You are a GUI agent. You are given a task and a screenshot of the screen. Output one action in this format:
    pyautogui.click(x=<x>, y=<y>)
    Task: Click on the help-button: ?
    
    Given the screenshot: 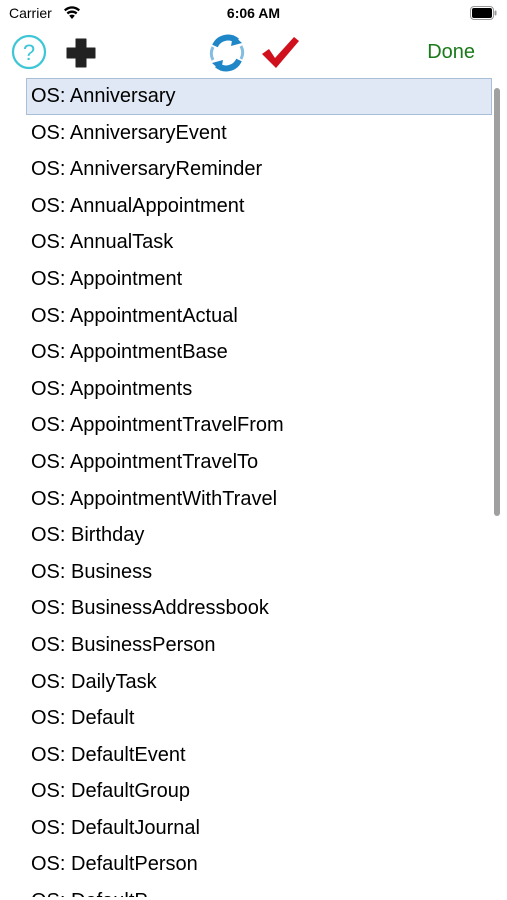 What is the action you would take?
    pyautogui.click(x=29, y=52)
    